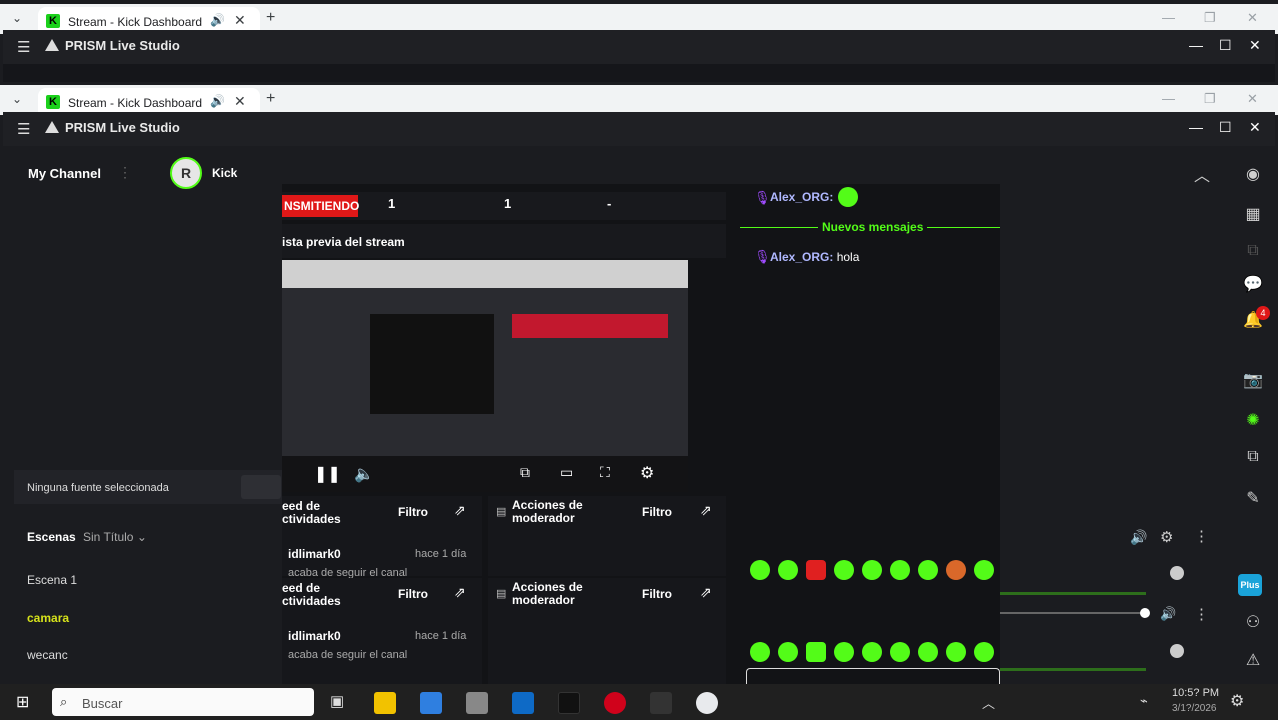  Describe the element at coordinates (1202, 174) in the screenshot. I see `collapse-chevron-icon: ︿` at that location.